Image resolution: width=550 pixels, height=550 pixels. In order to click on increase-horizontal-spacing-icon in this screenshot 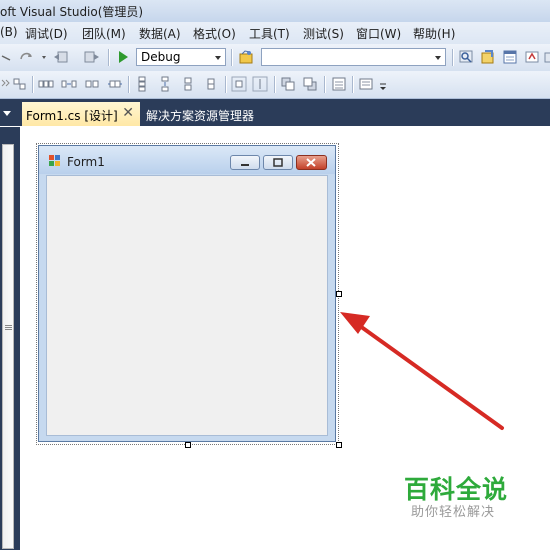, I will do `click(69, 84)`.